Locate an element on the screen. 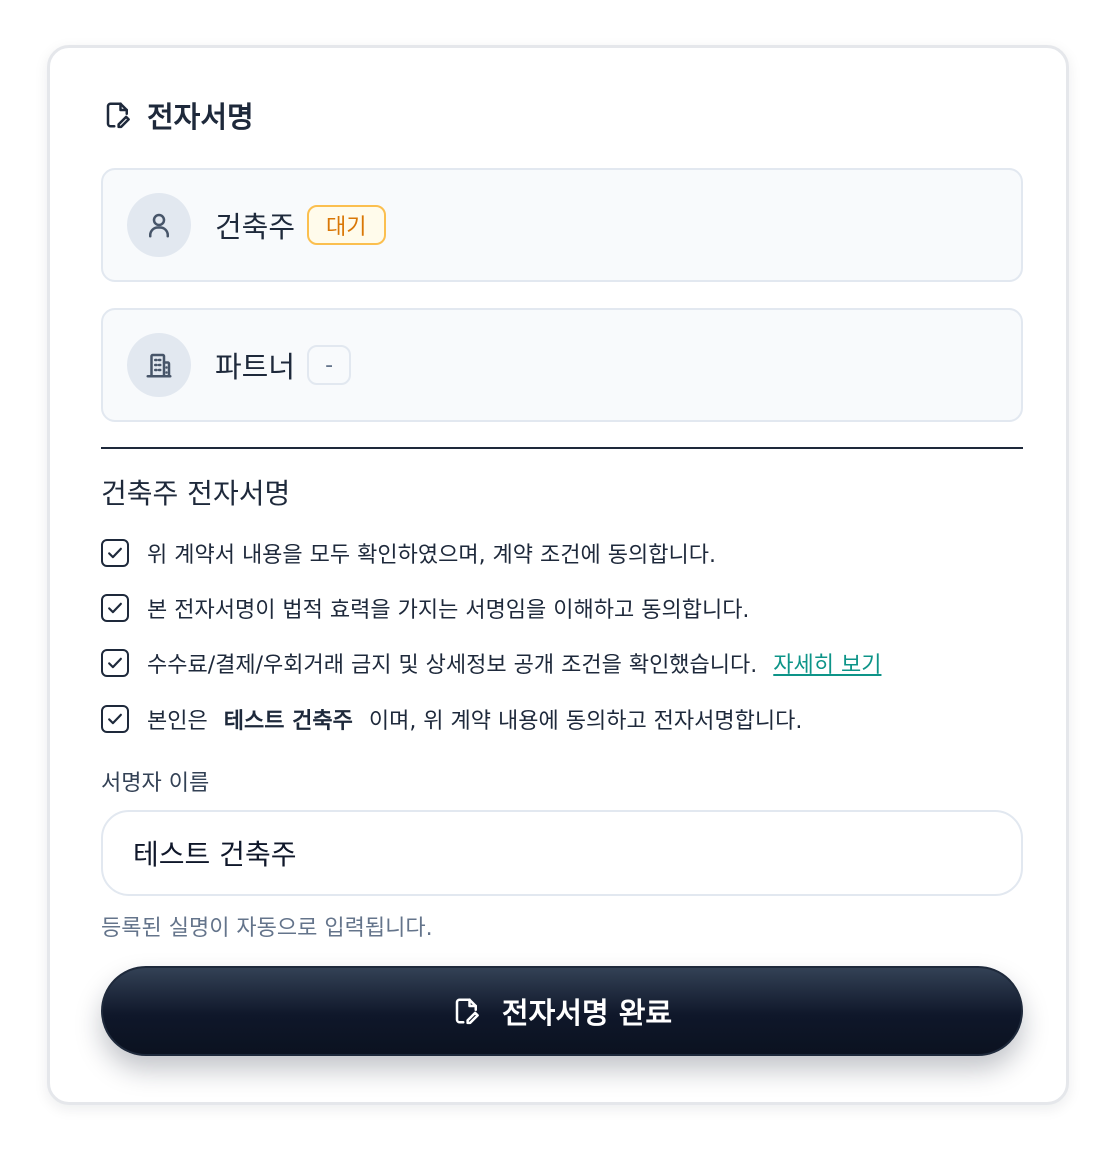 The height and width of the screenshot is (1154, 1120). details-link: 자세히 보기 is located at coordinates (827, 663).